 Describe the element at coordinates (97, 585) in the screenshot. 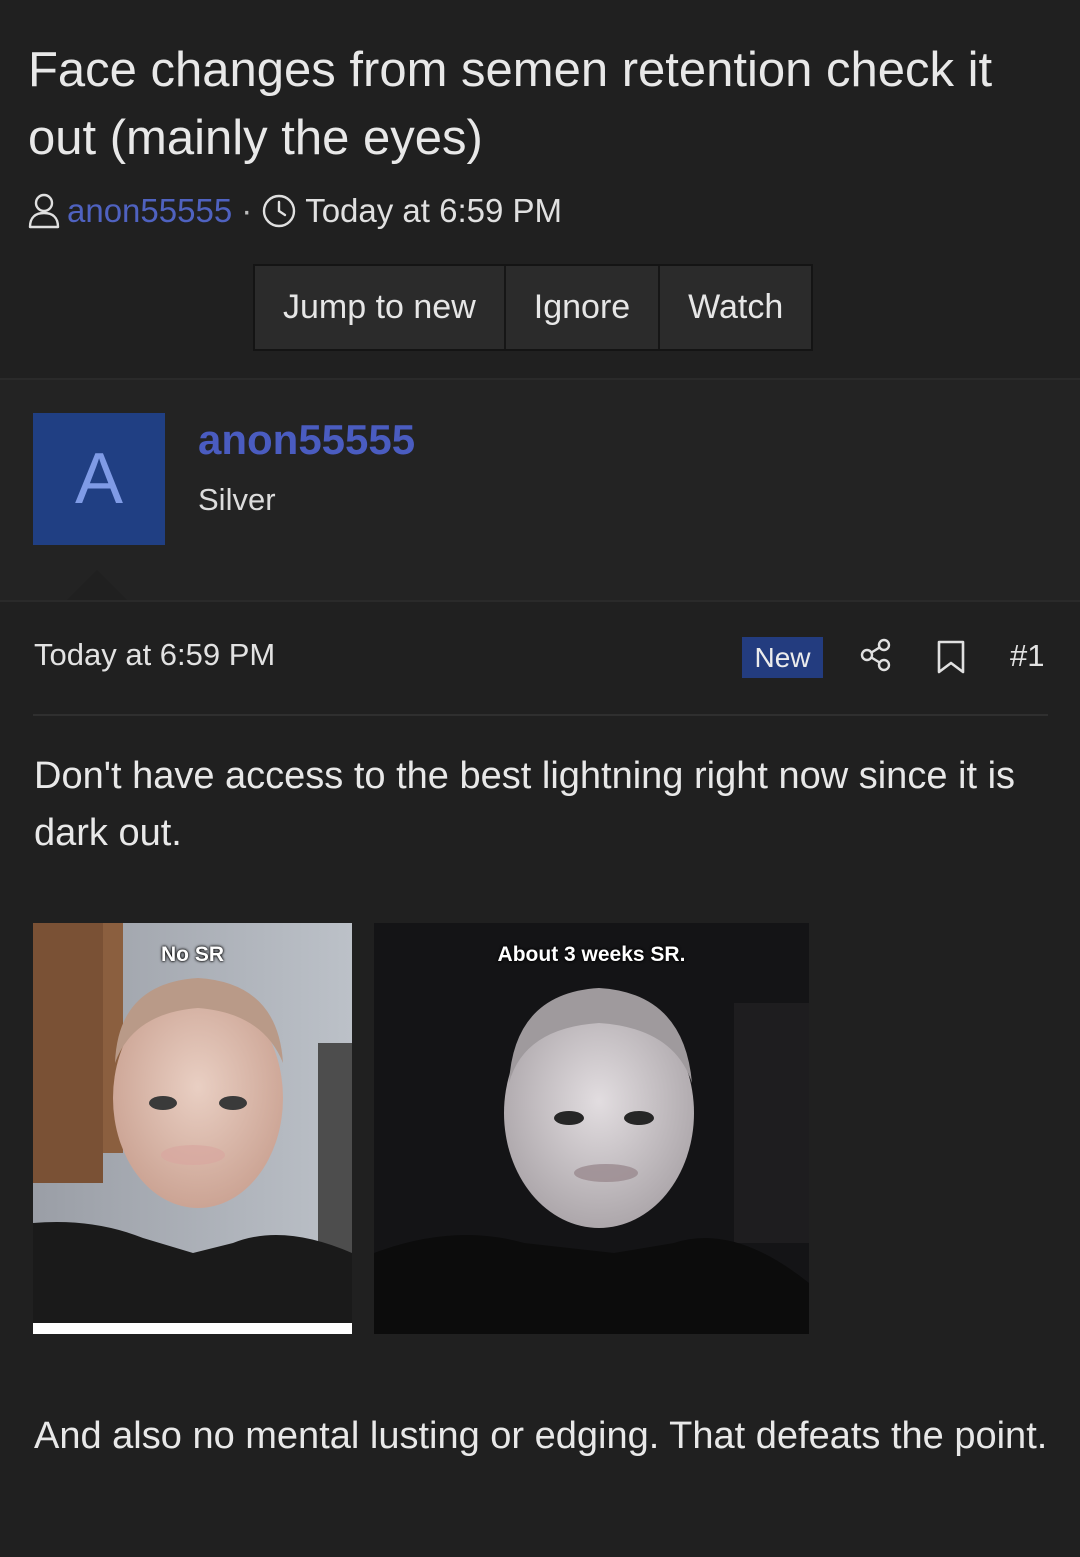

I see `user-block-arrow` at that location.